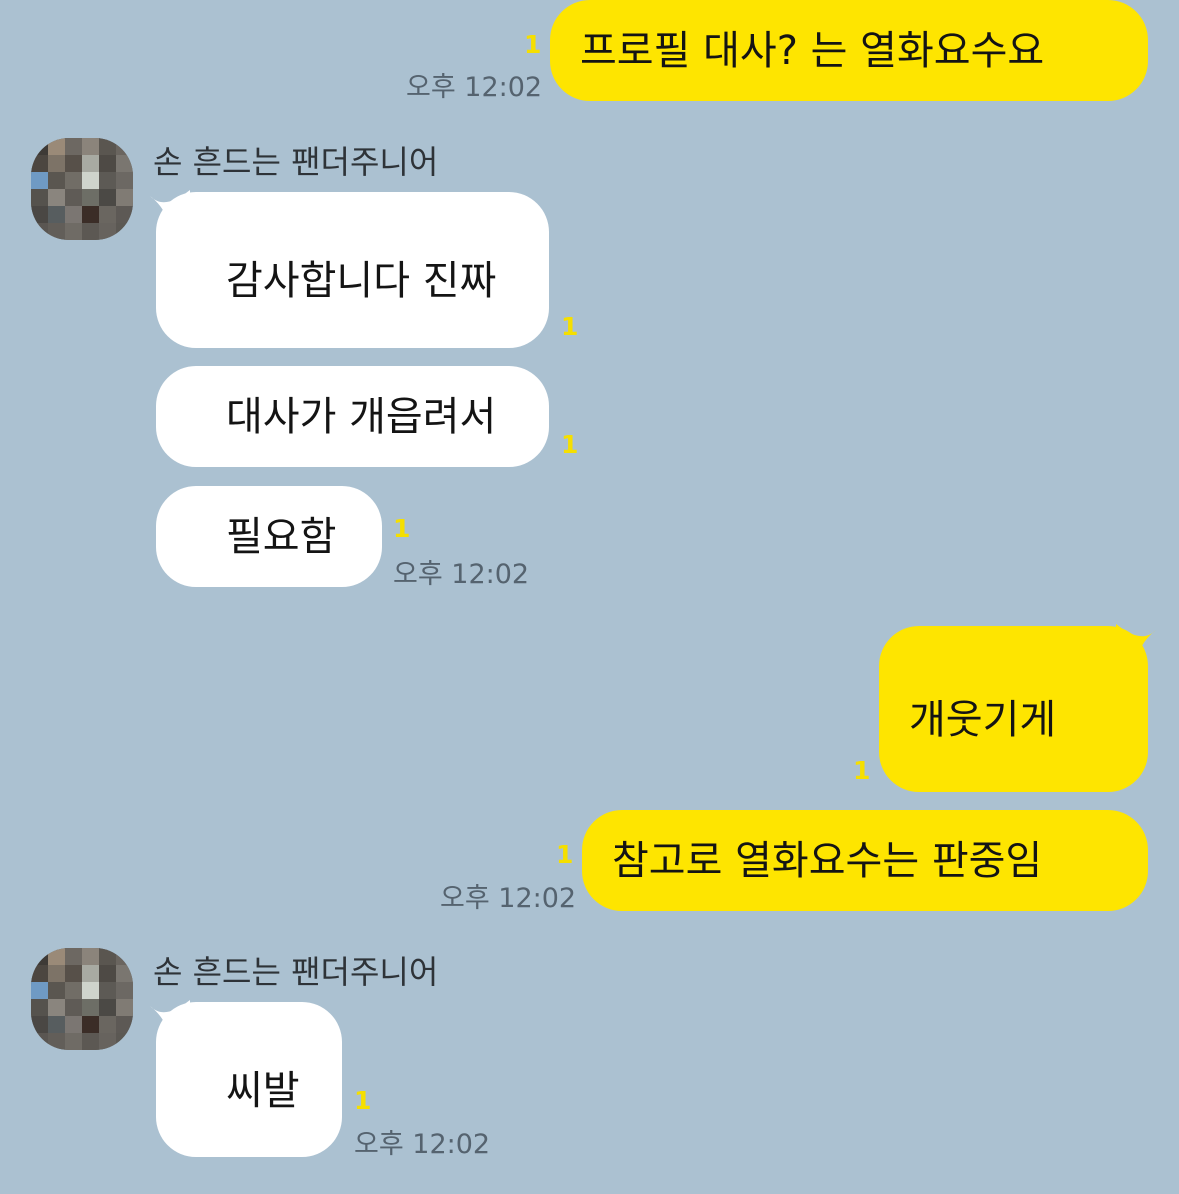 This screenshot has height=1194, width=1179. I want to click on incoming-message-bubble: 씨발, so click(249, 1079).